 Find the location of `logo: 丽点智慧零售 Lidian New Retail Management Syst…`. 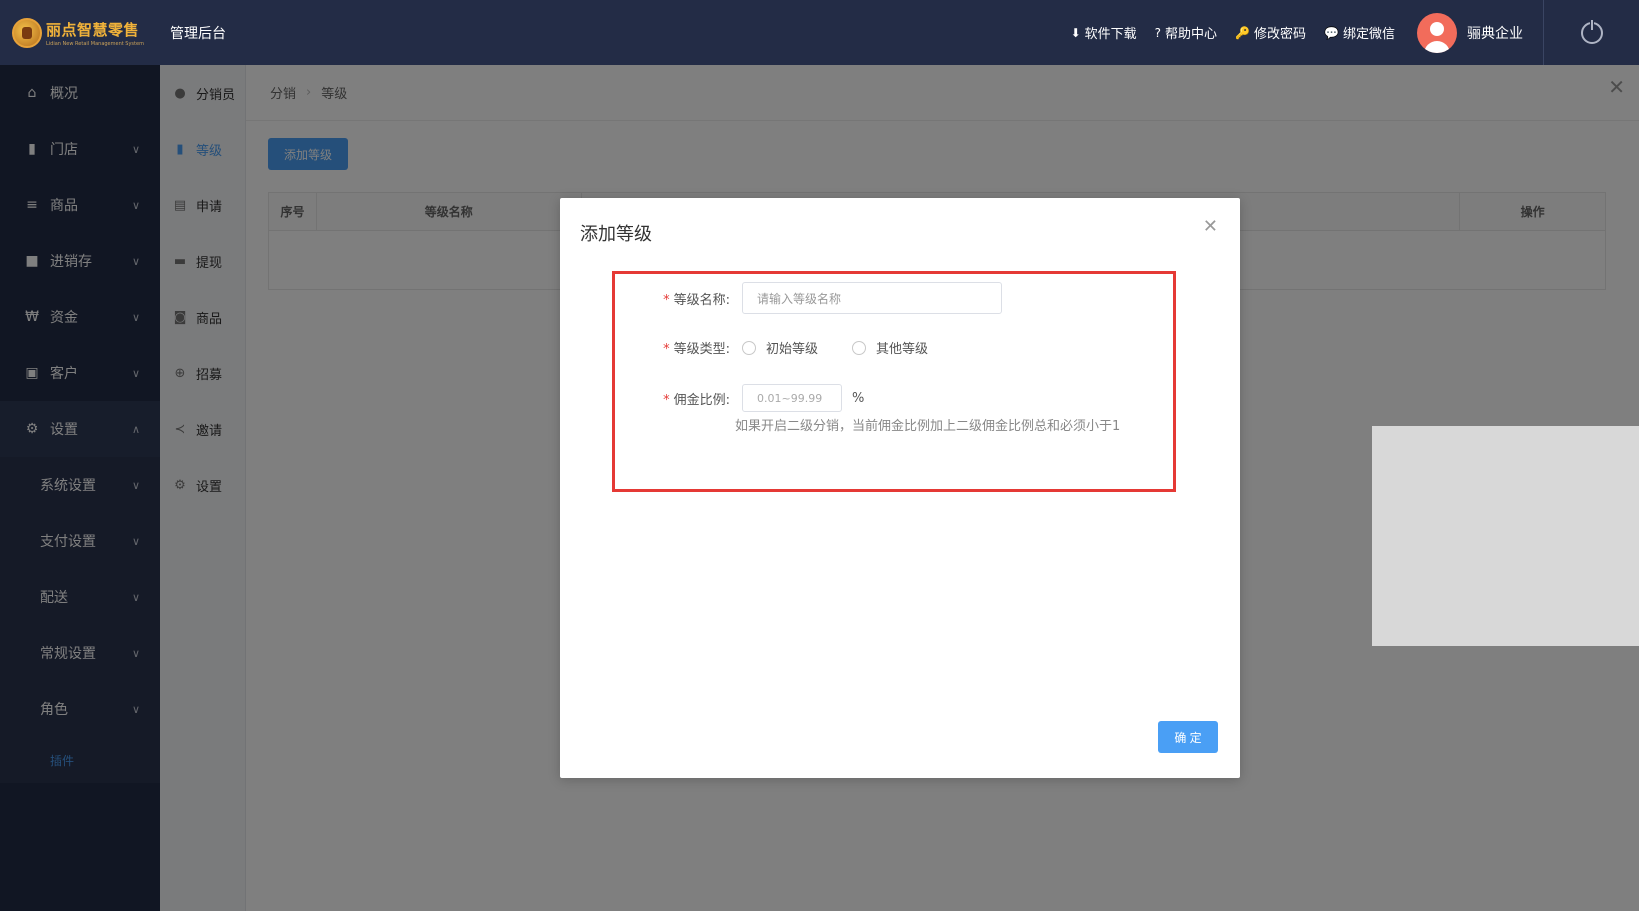

logo: 丽点智慧零售 Lidian New Retail Management Syst… is located at coordinates (80, 32).